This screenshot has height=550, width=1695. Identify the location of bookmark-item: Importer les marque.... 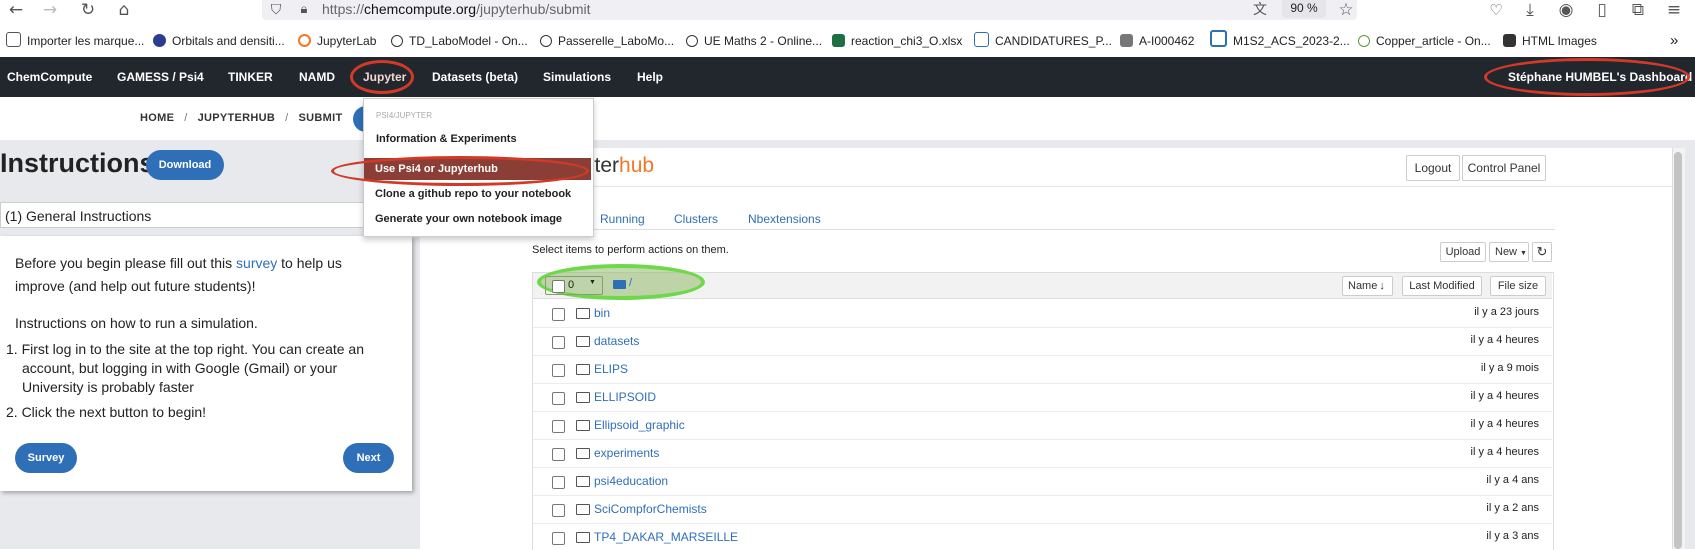
(75, 41).